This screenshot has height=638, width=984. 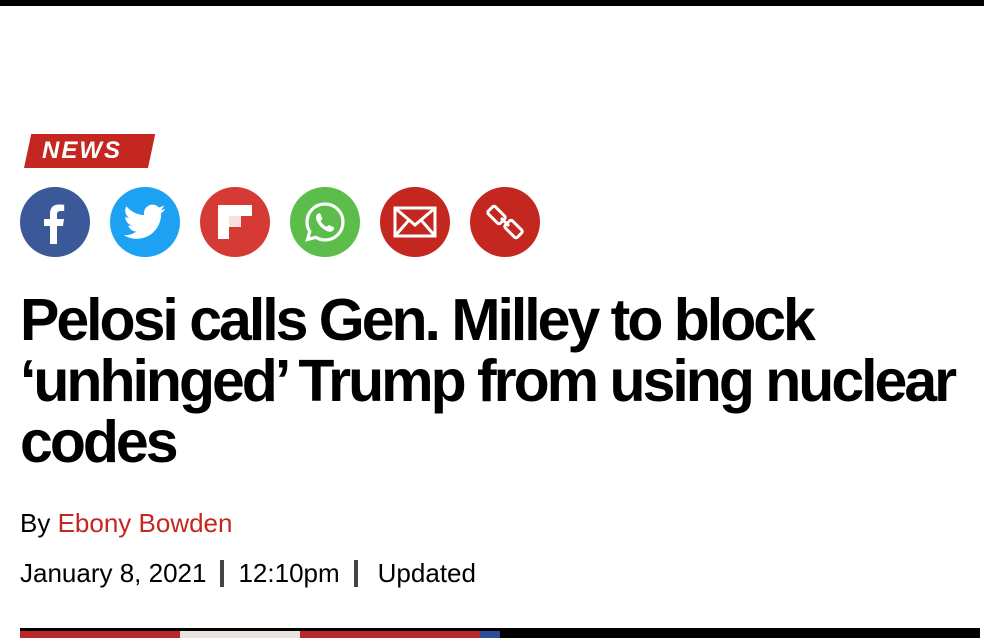 I want to click on whatsapp-icon, so click(x=325, y=222).